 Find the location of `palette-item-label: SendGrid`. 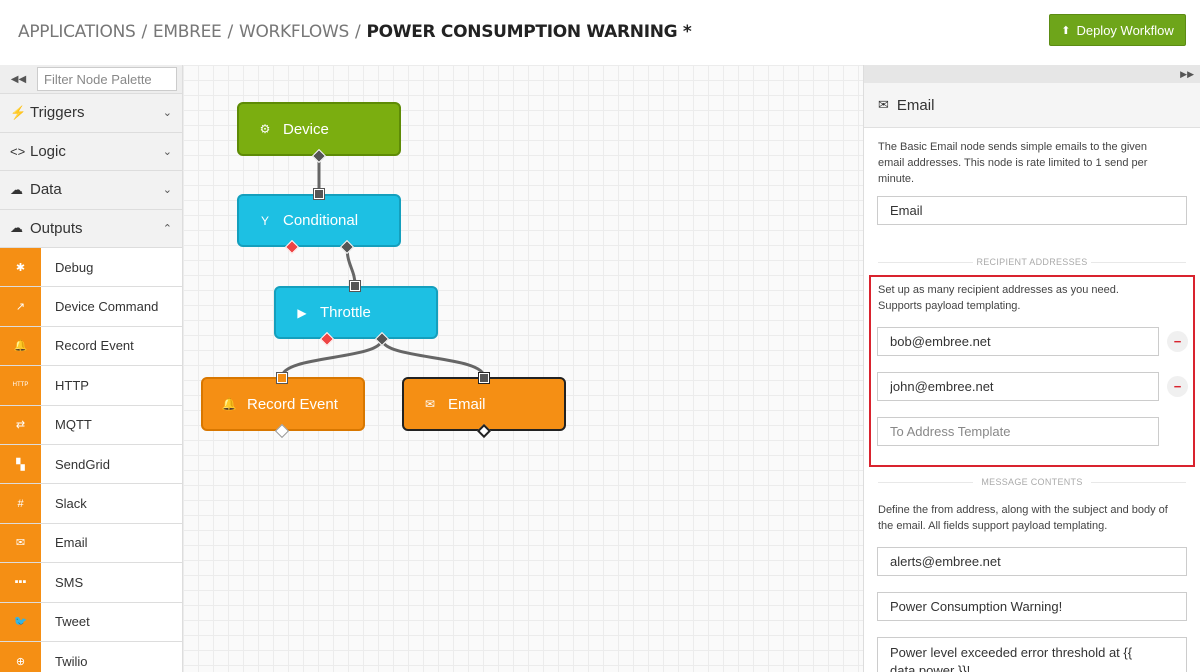

palette-item-label: SendGrid is located at coordinates (82, 464).